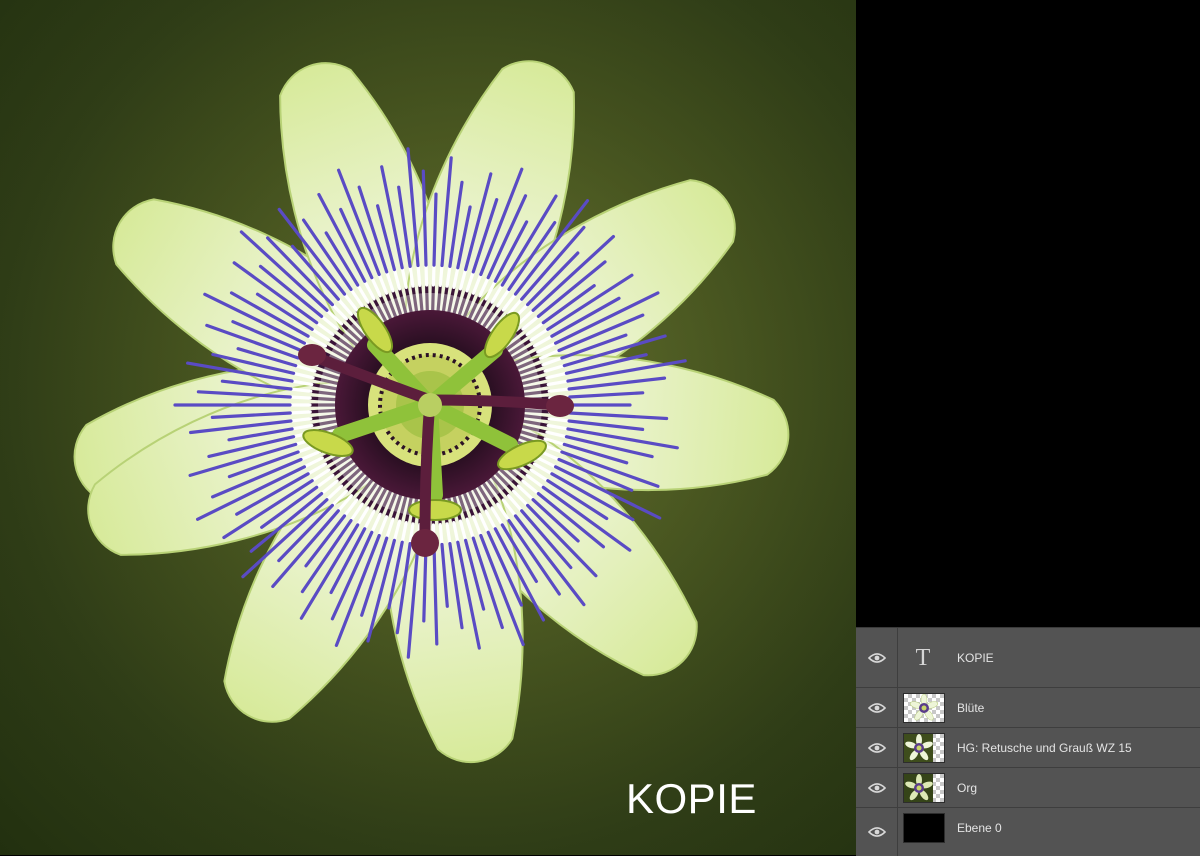 This screenshot has width=1200, height=856. What do you see at coordinates (1028, 832) in the screenshot?
I see `layer-row-ebene-0: Ebene 0` at bounding box center [1028, 832].